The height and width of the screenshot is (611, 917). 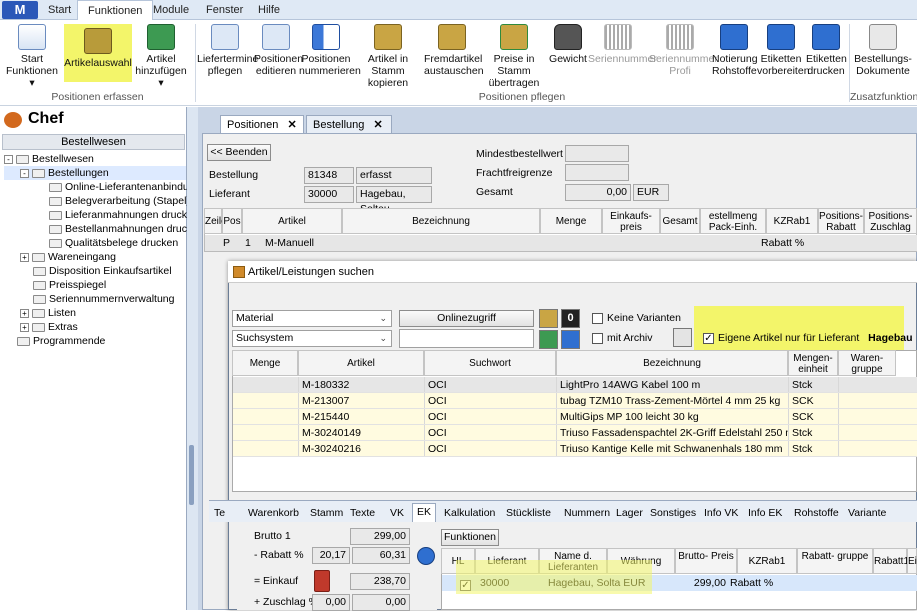 What do you see at coordinates (59, 10) in the screenshot?
I see `menu-start: Start` at bounding box center [59, 10].